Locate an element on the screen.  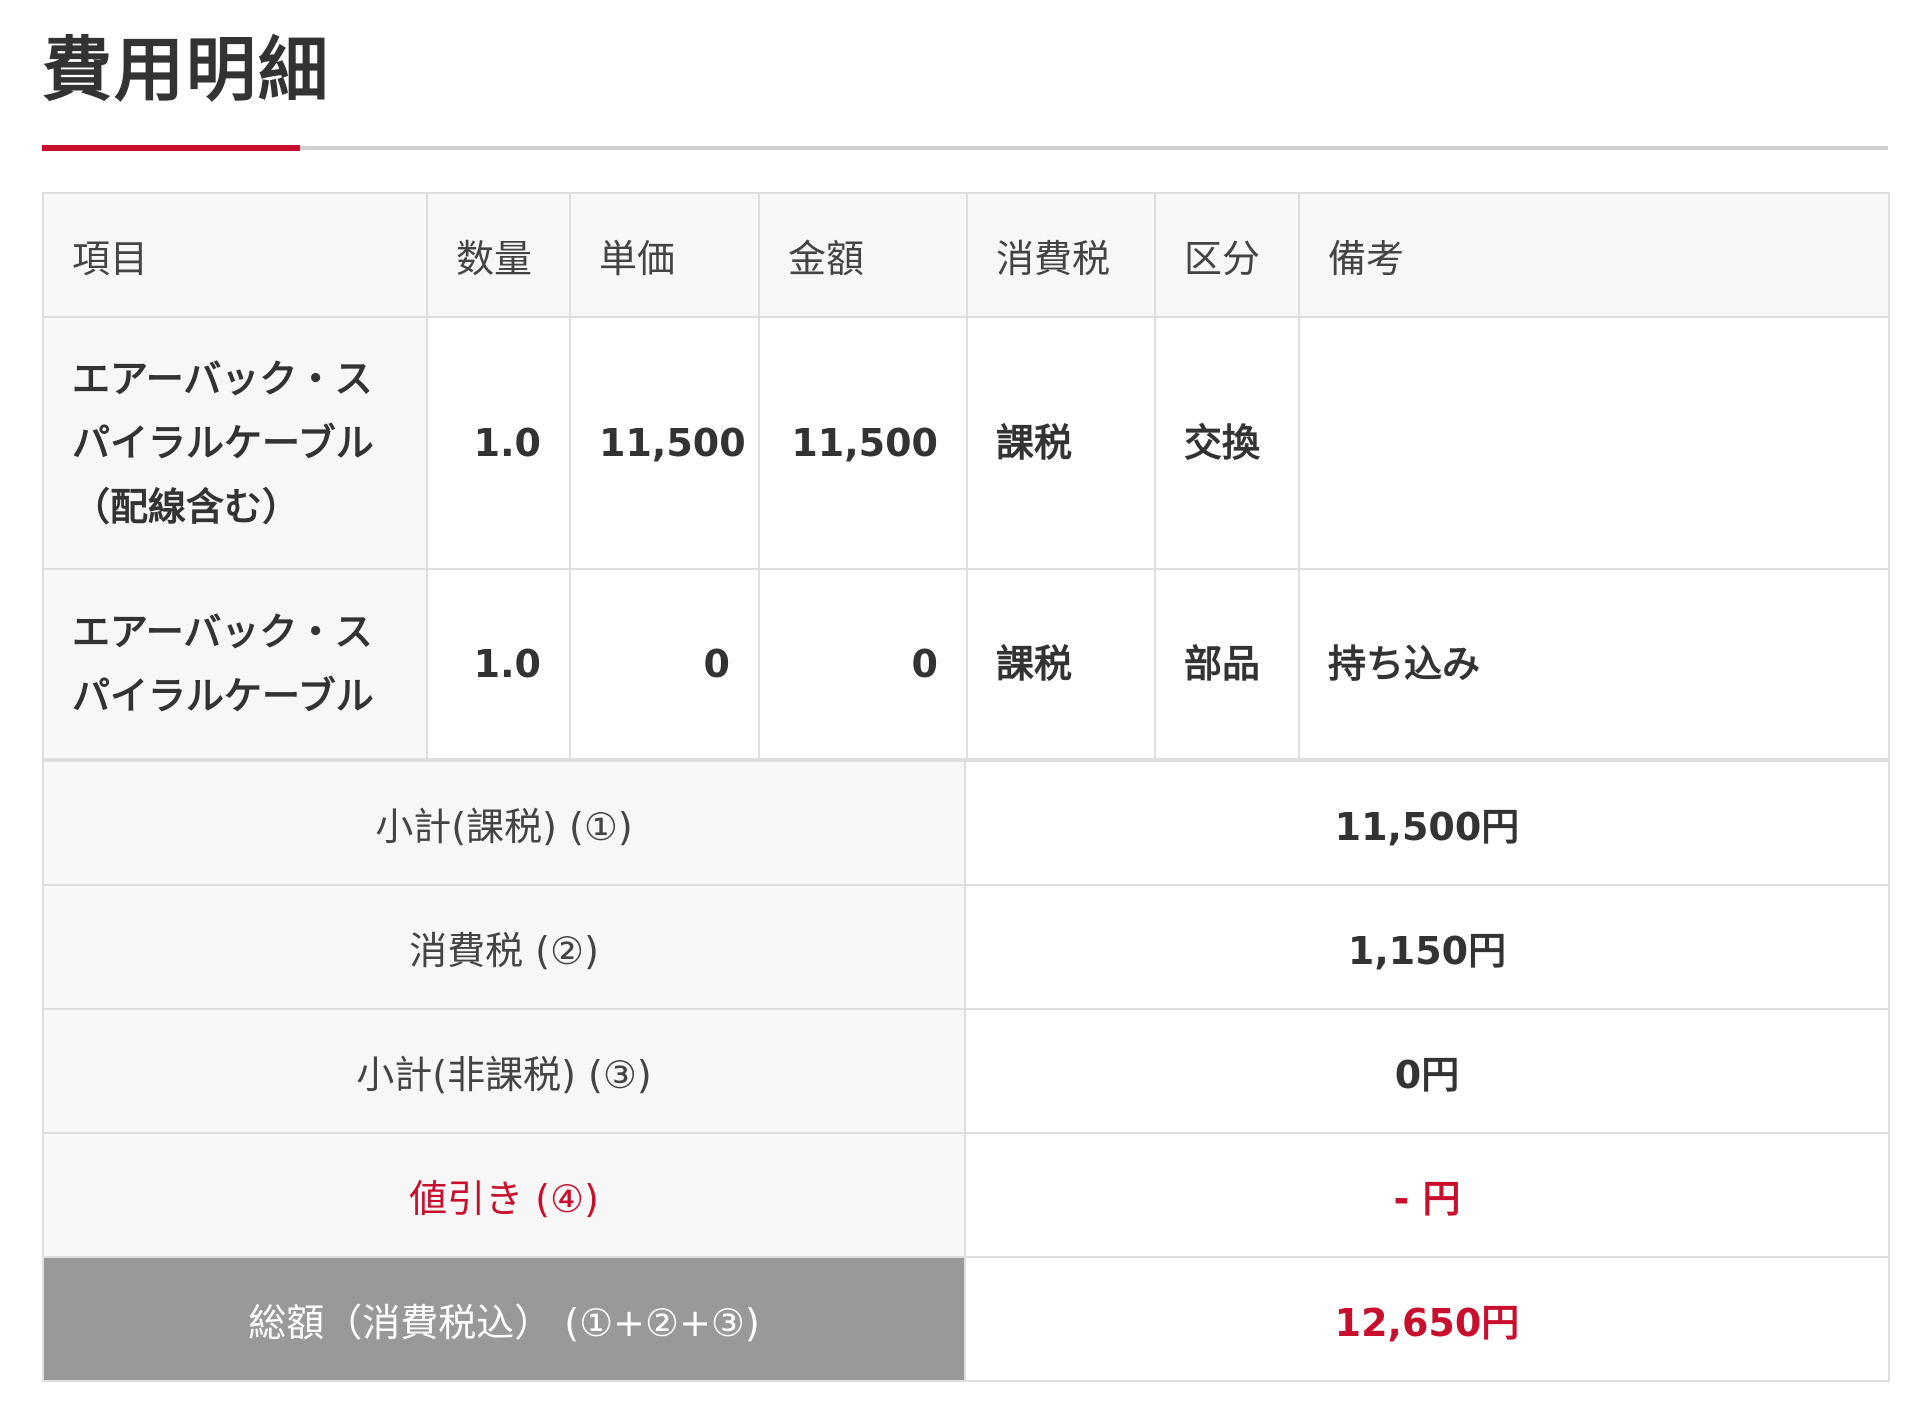
consumption-tax-label: 消費税 (②) is located at coordinates (504, 947).